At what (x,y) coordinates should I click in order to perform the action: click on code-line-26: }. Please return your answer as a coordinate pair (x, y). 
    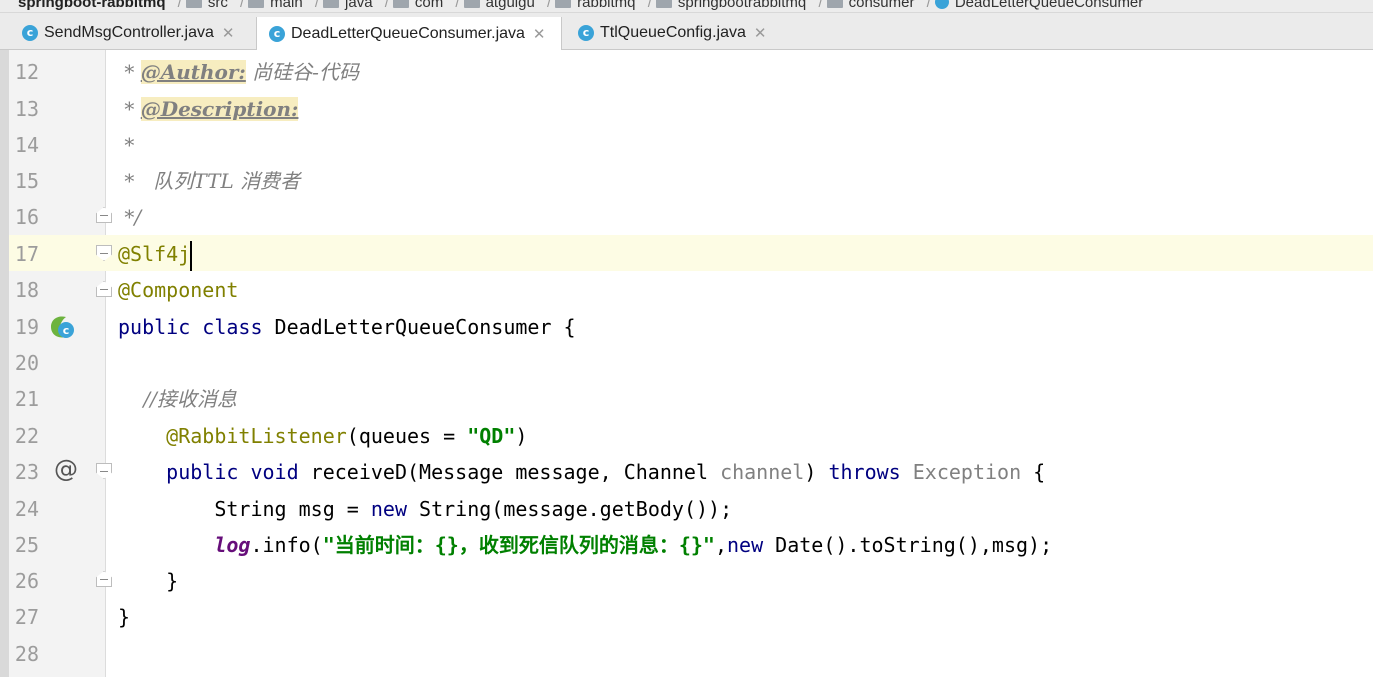
    Looking at the image, I should click on (148, 581).